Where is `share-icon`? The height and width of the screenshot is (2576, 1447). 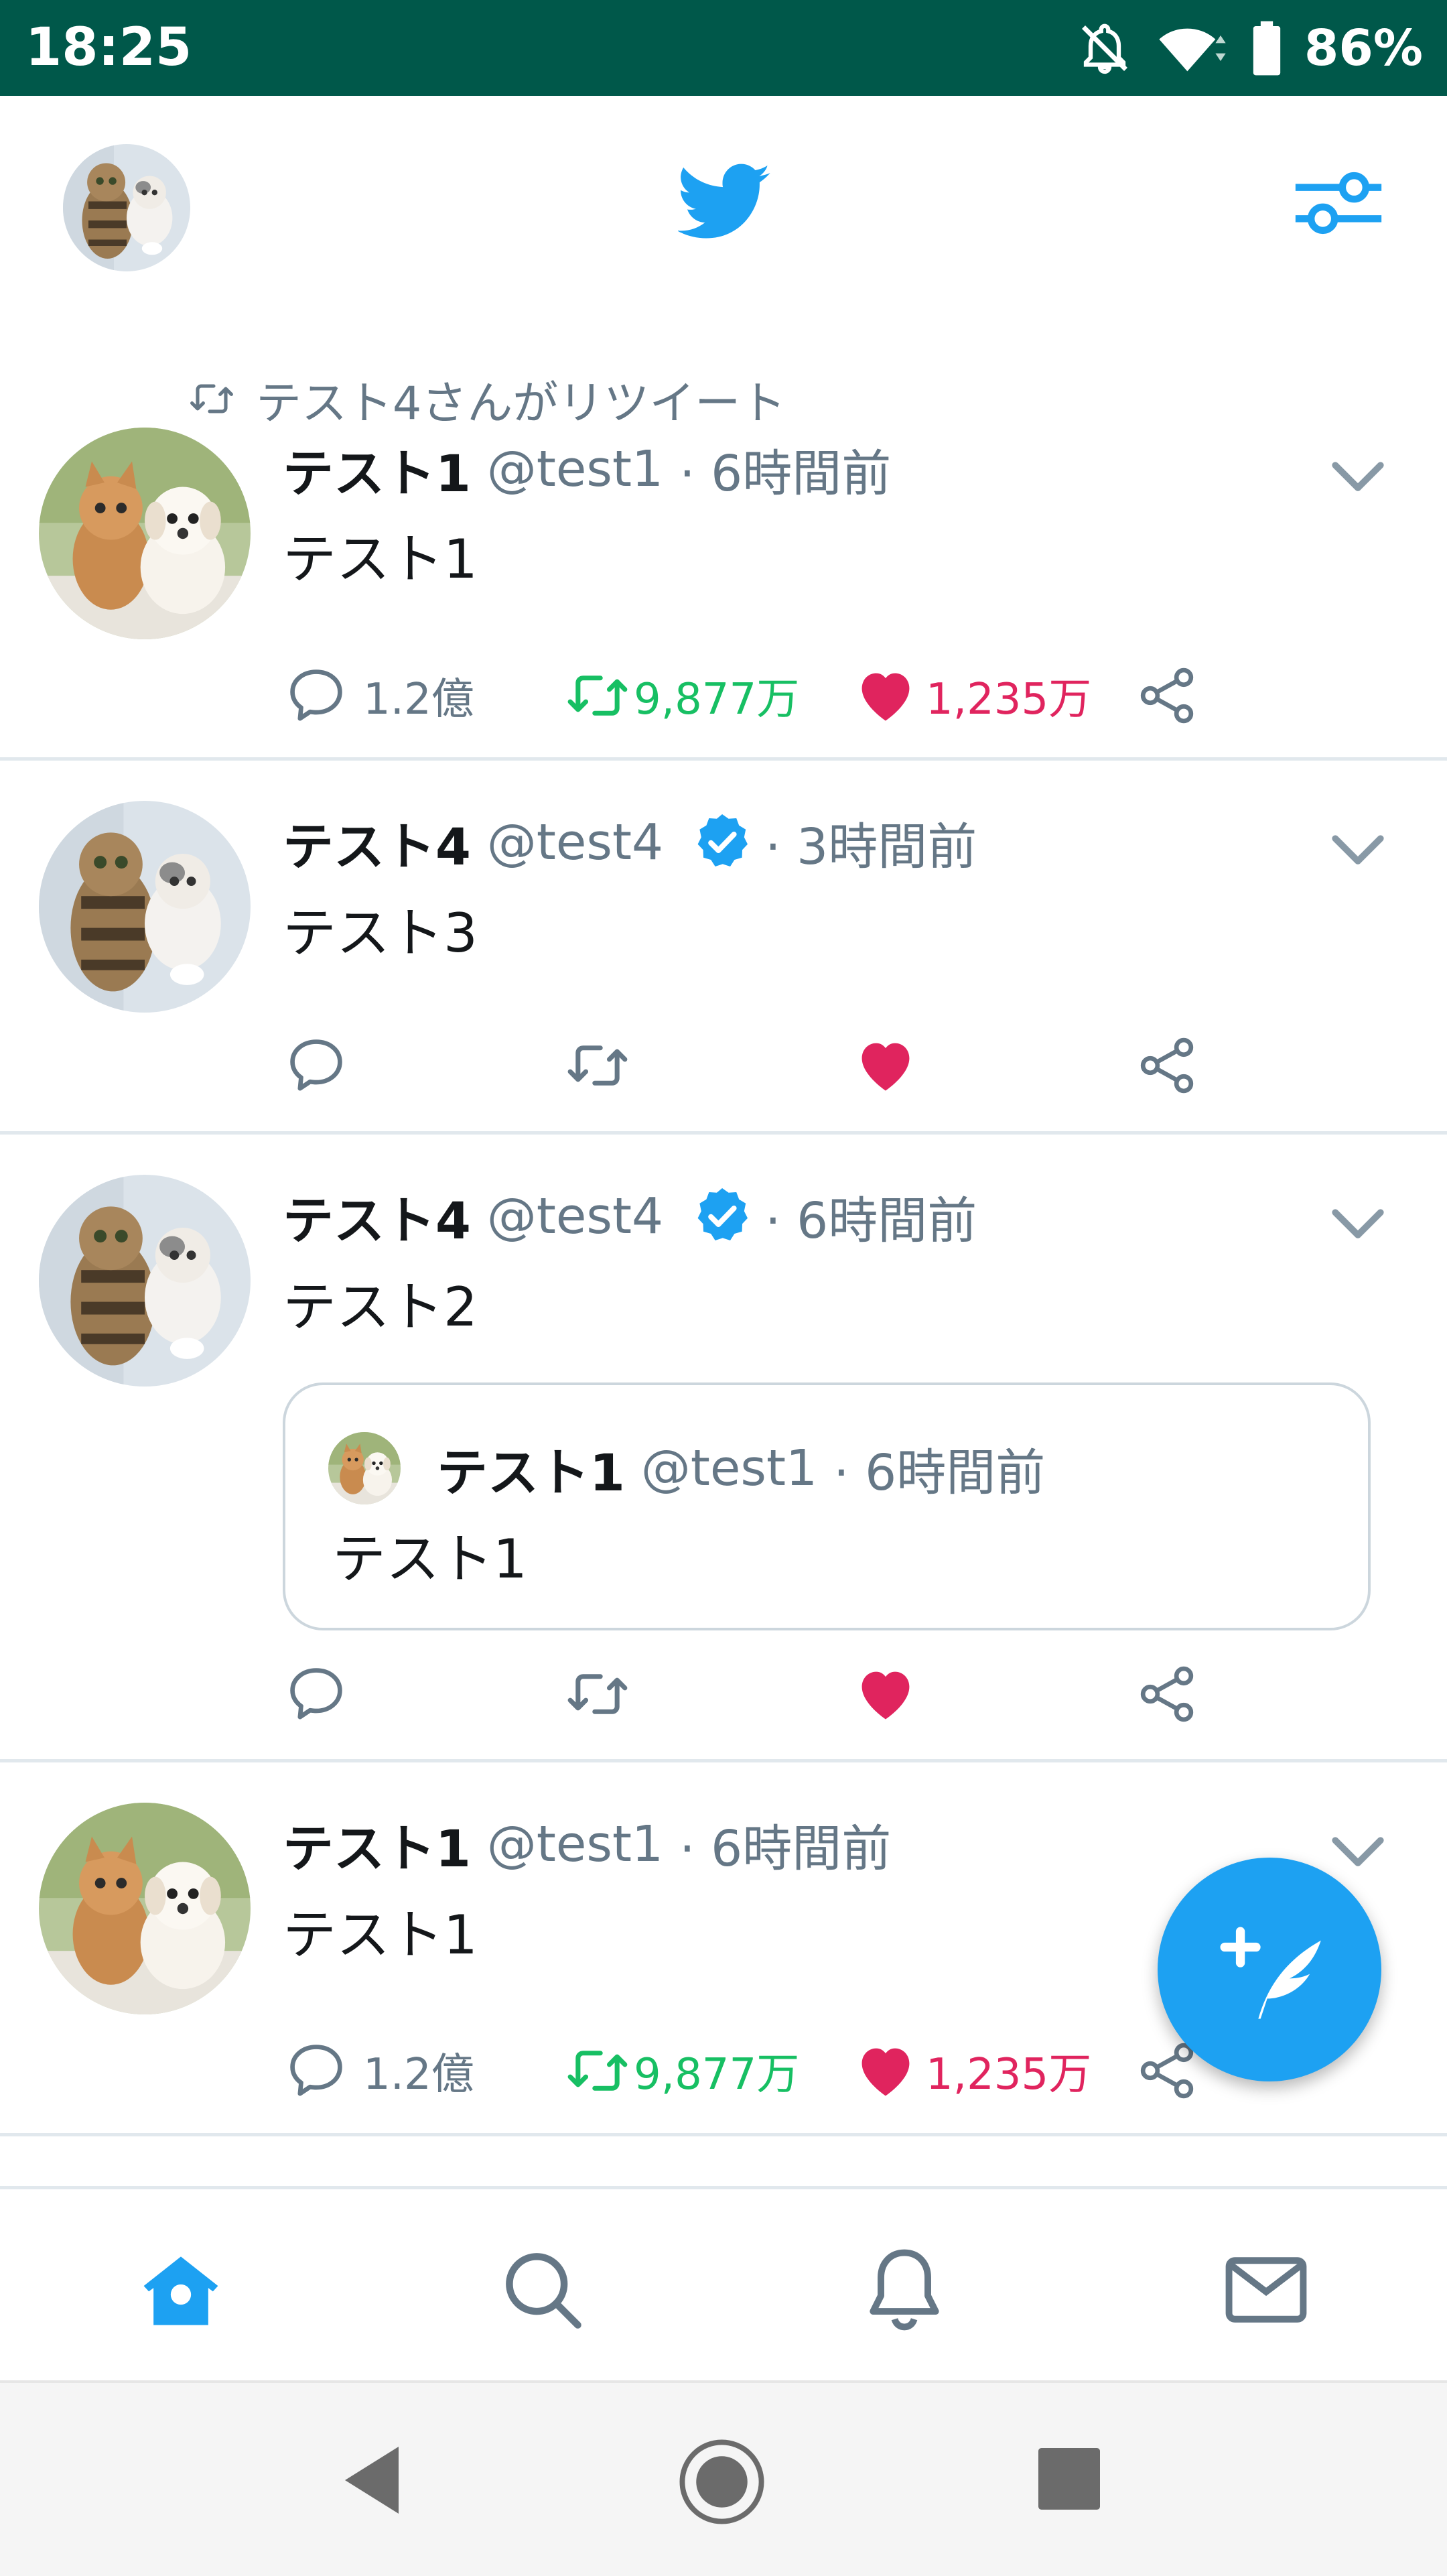 share-icon is located at coordinates (1166, 695).